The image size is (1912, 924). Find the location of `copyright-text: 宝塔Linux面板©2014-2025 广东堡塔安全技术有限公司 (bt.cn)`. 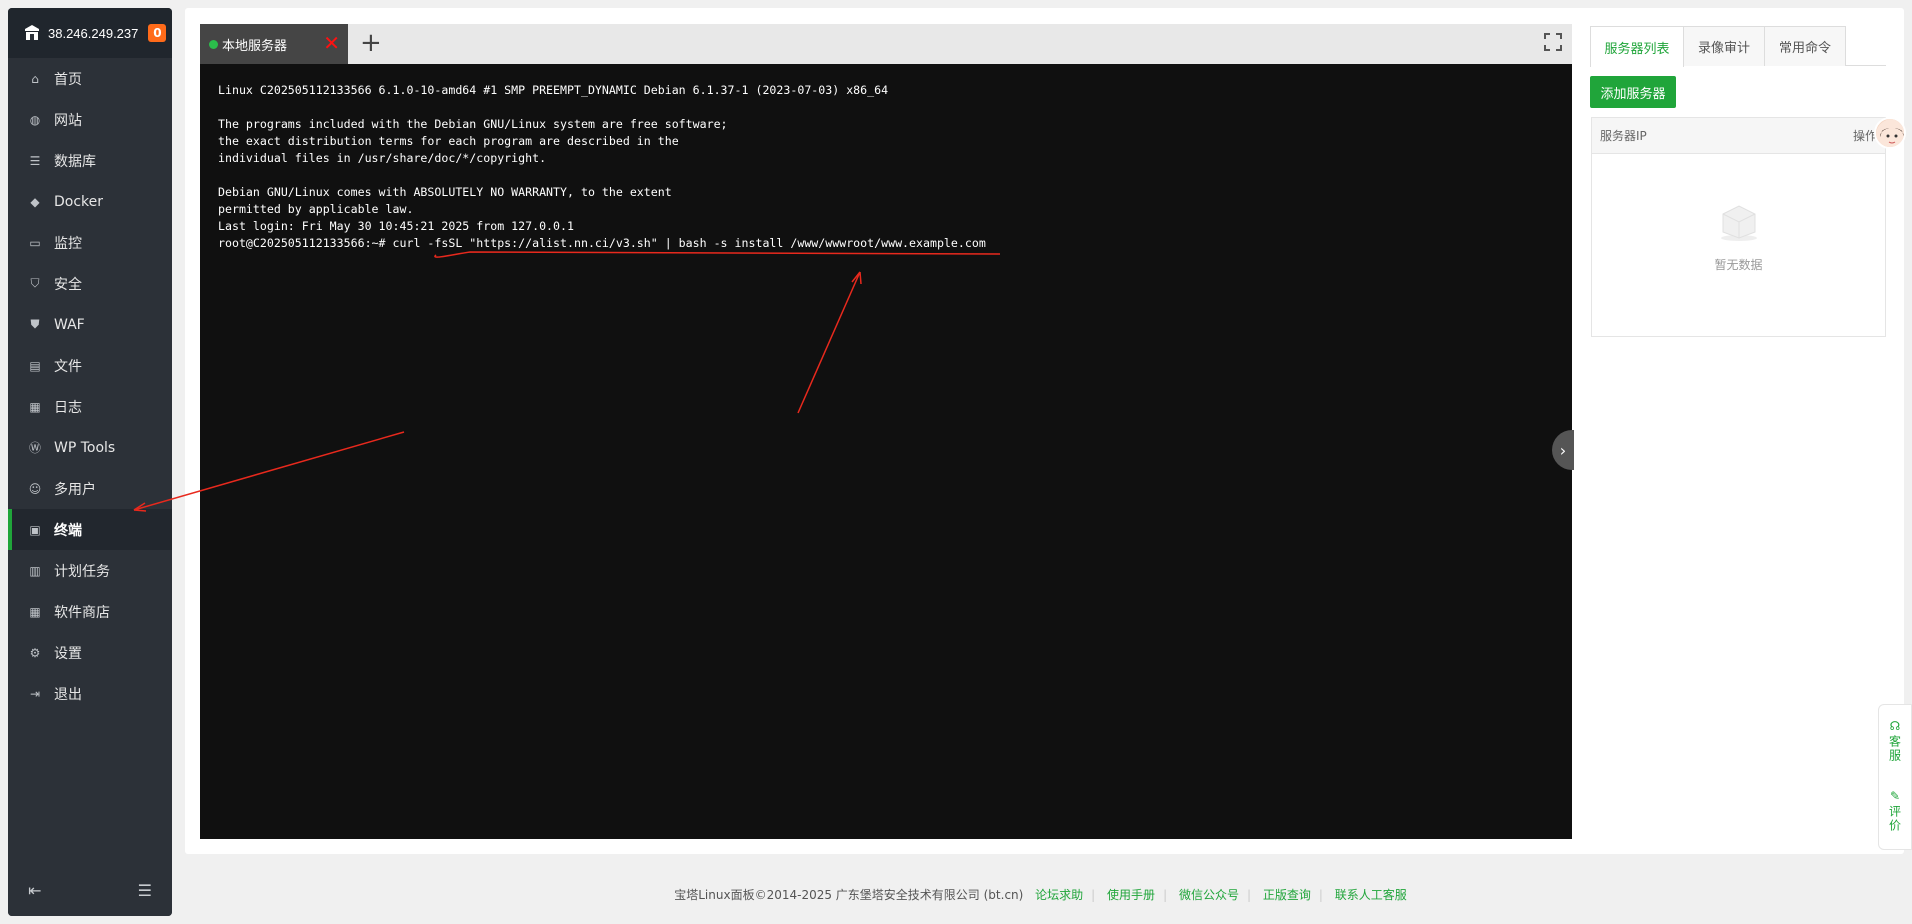

copyright-text: 宝塔Linux面板©2014-2025 广东堡塔安全技术有限公司 (bt.cn) is located at coordinates (849, 895).